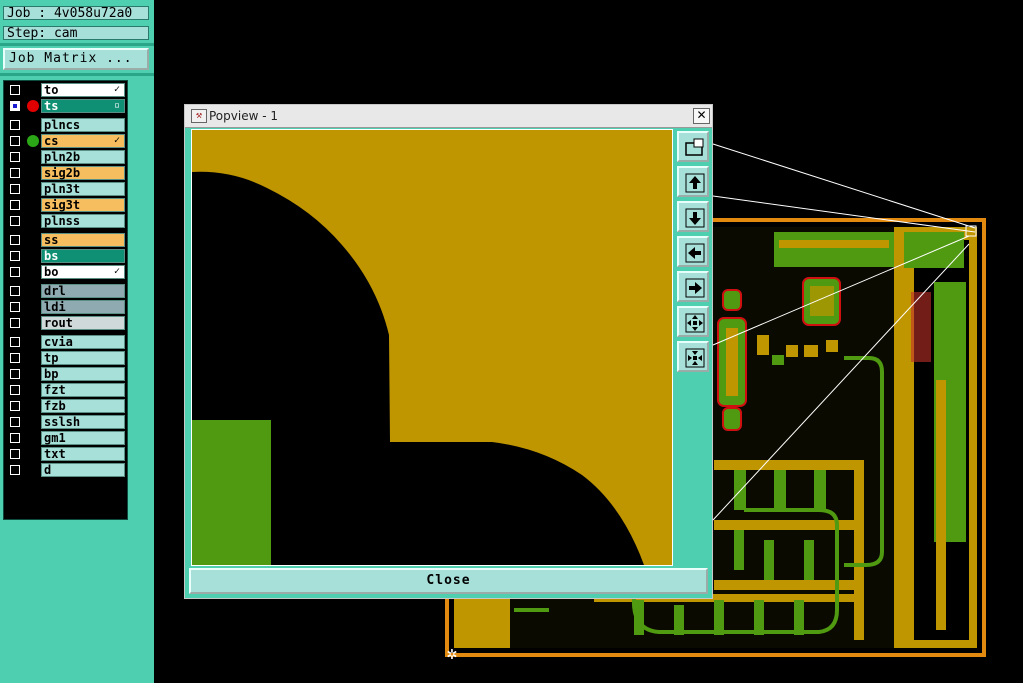 The image size is (1023, 683). I want to click on layer-row-drl: drl, so click(65, 291).